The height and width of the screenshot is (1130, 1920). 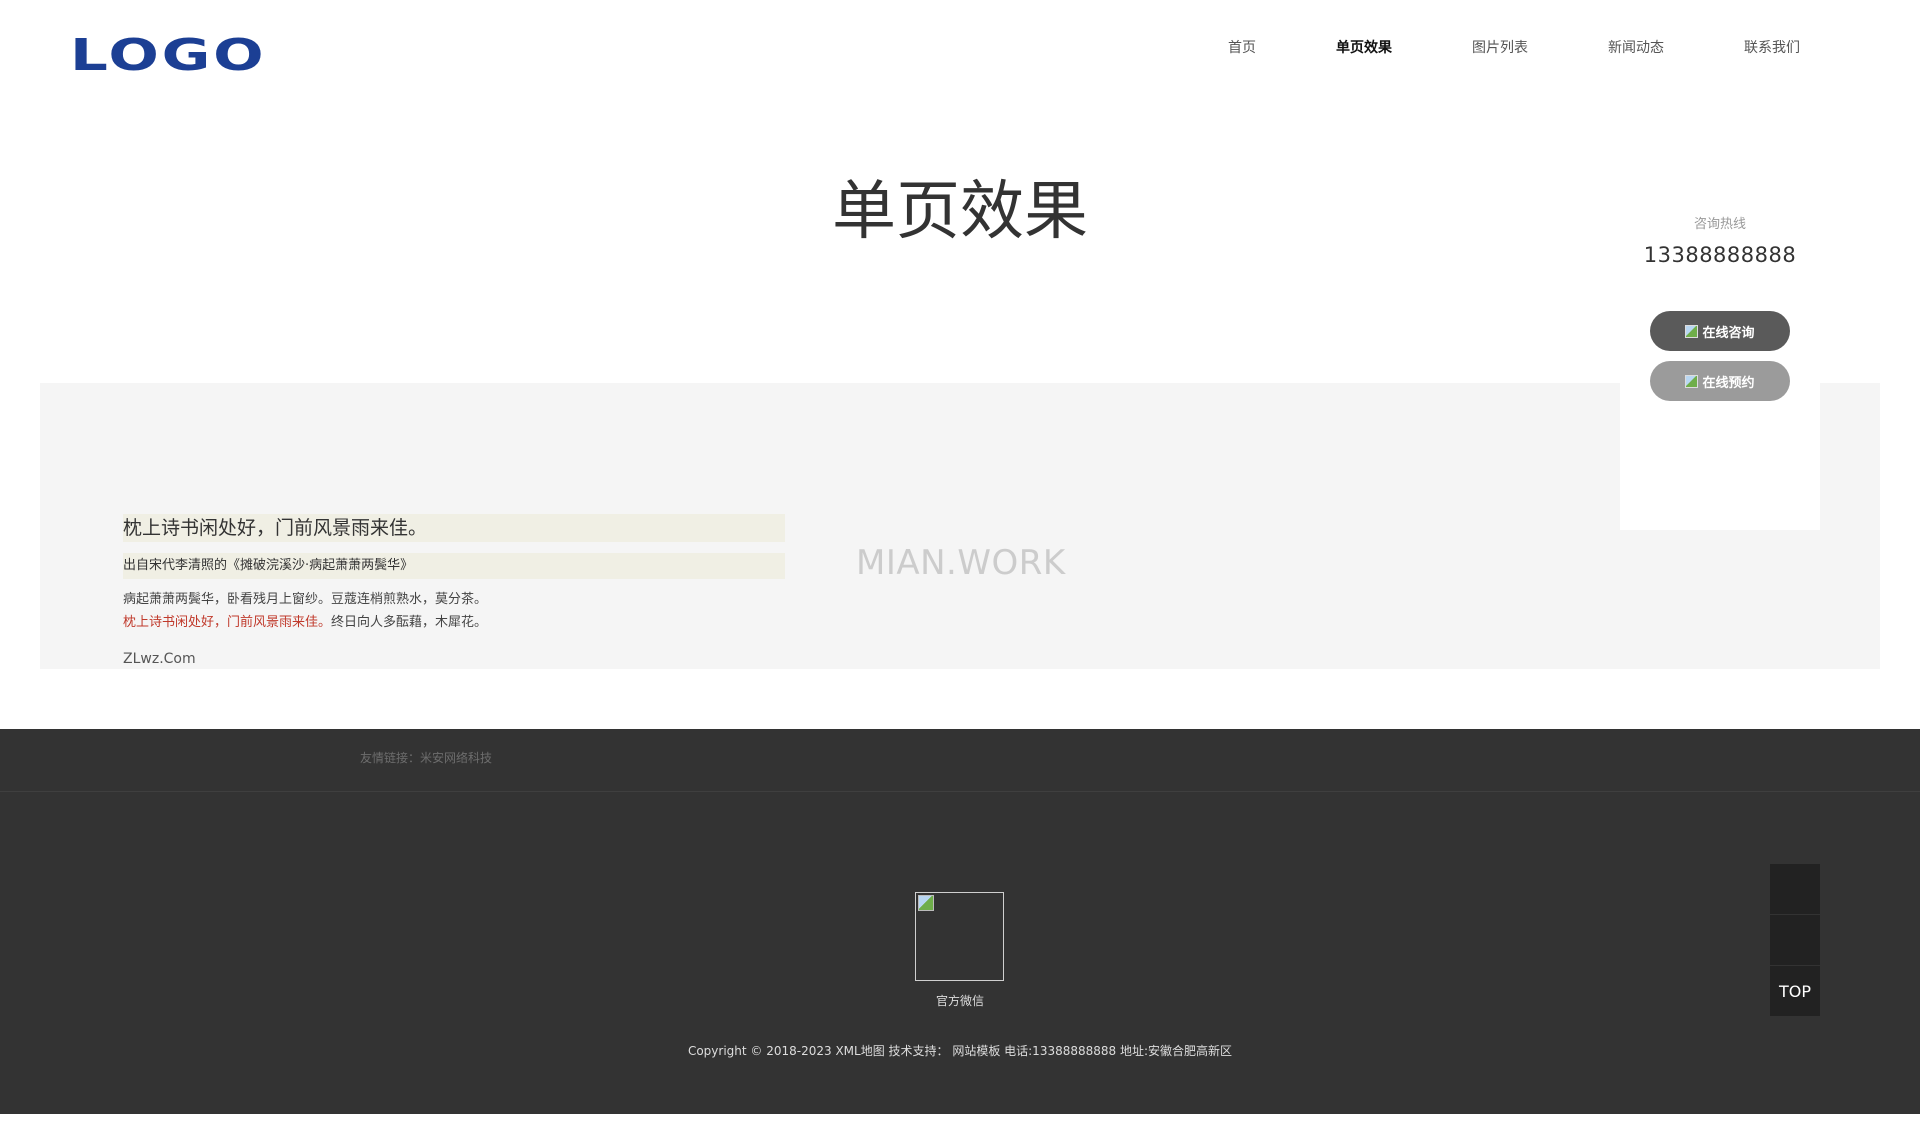 What do you see at coordinates (1242, 48) in the screenshot?
I see `nav-item-home: 首页` at bounding box center [1242, 48].